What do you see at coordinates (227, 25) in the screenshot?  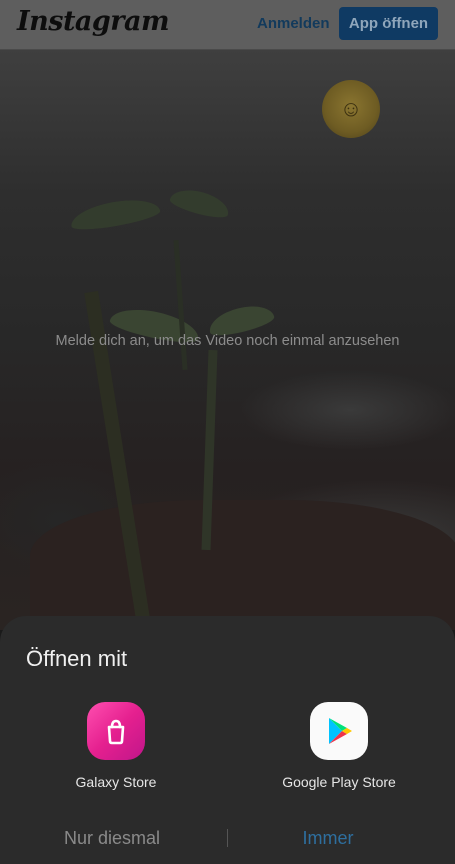 I see `instagram-header: Instagram Anmelden App öffnen` at bounding box center [227, 25].